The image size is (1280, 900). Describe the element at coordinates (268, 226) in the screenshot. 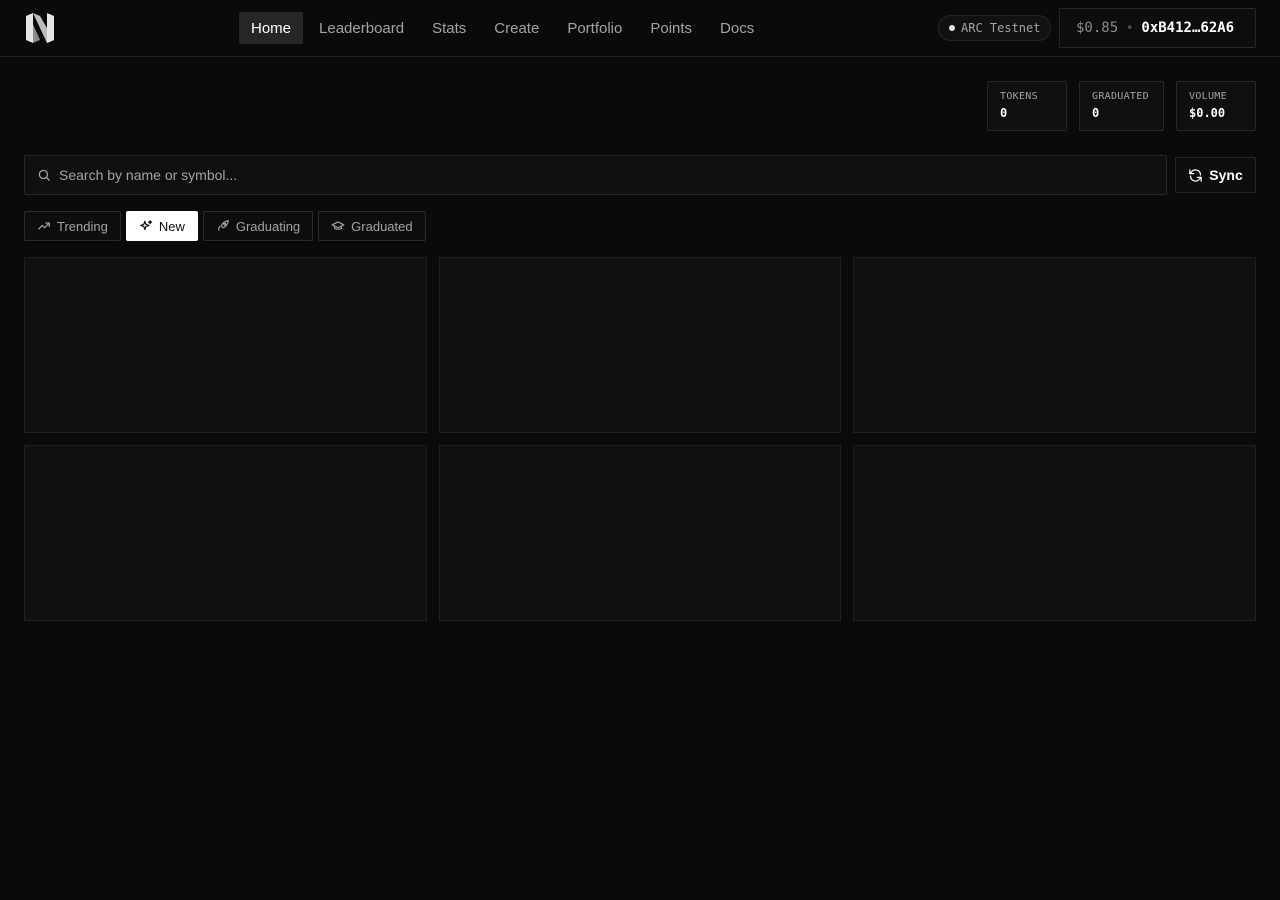

I see `filter-graduating-label: Graduating` at that location.